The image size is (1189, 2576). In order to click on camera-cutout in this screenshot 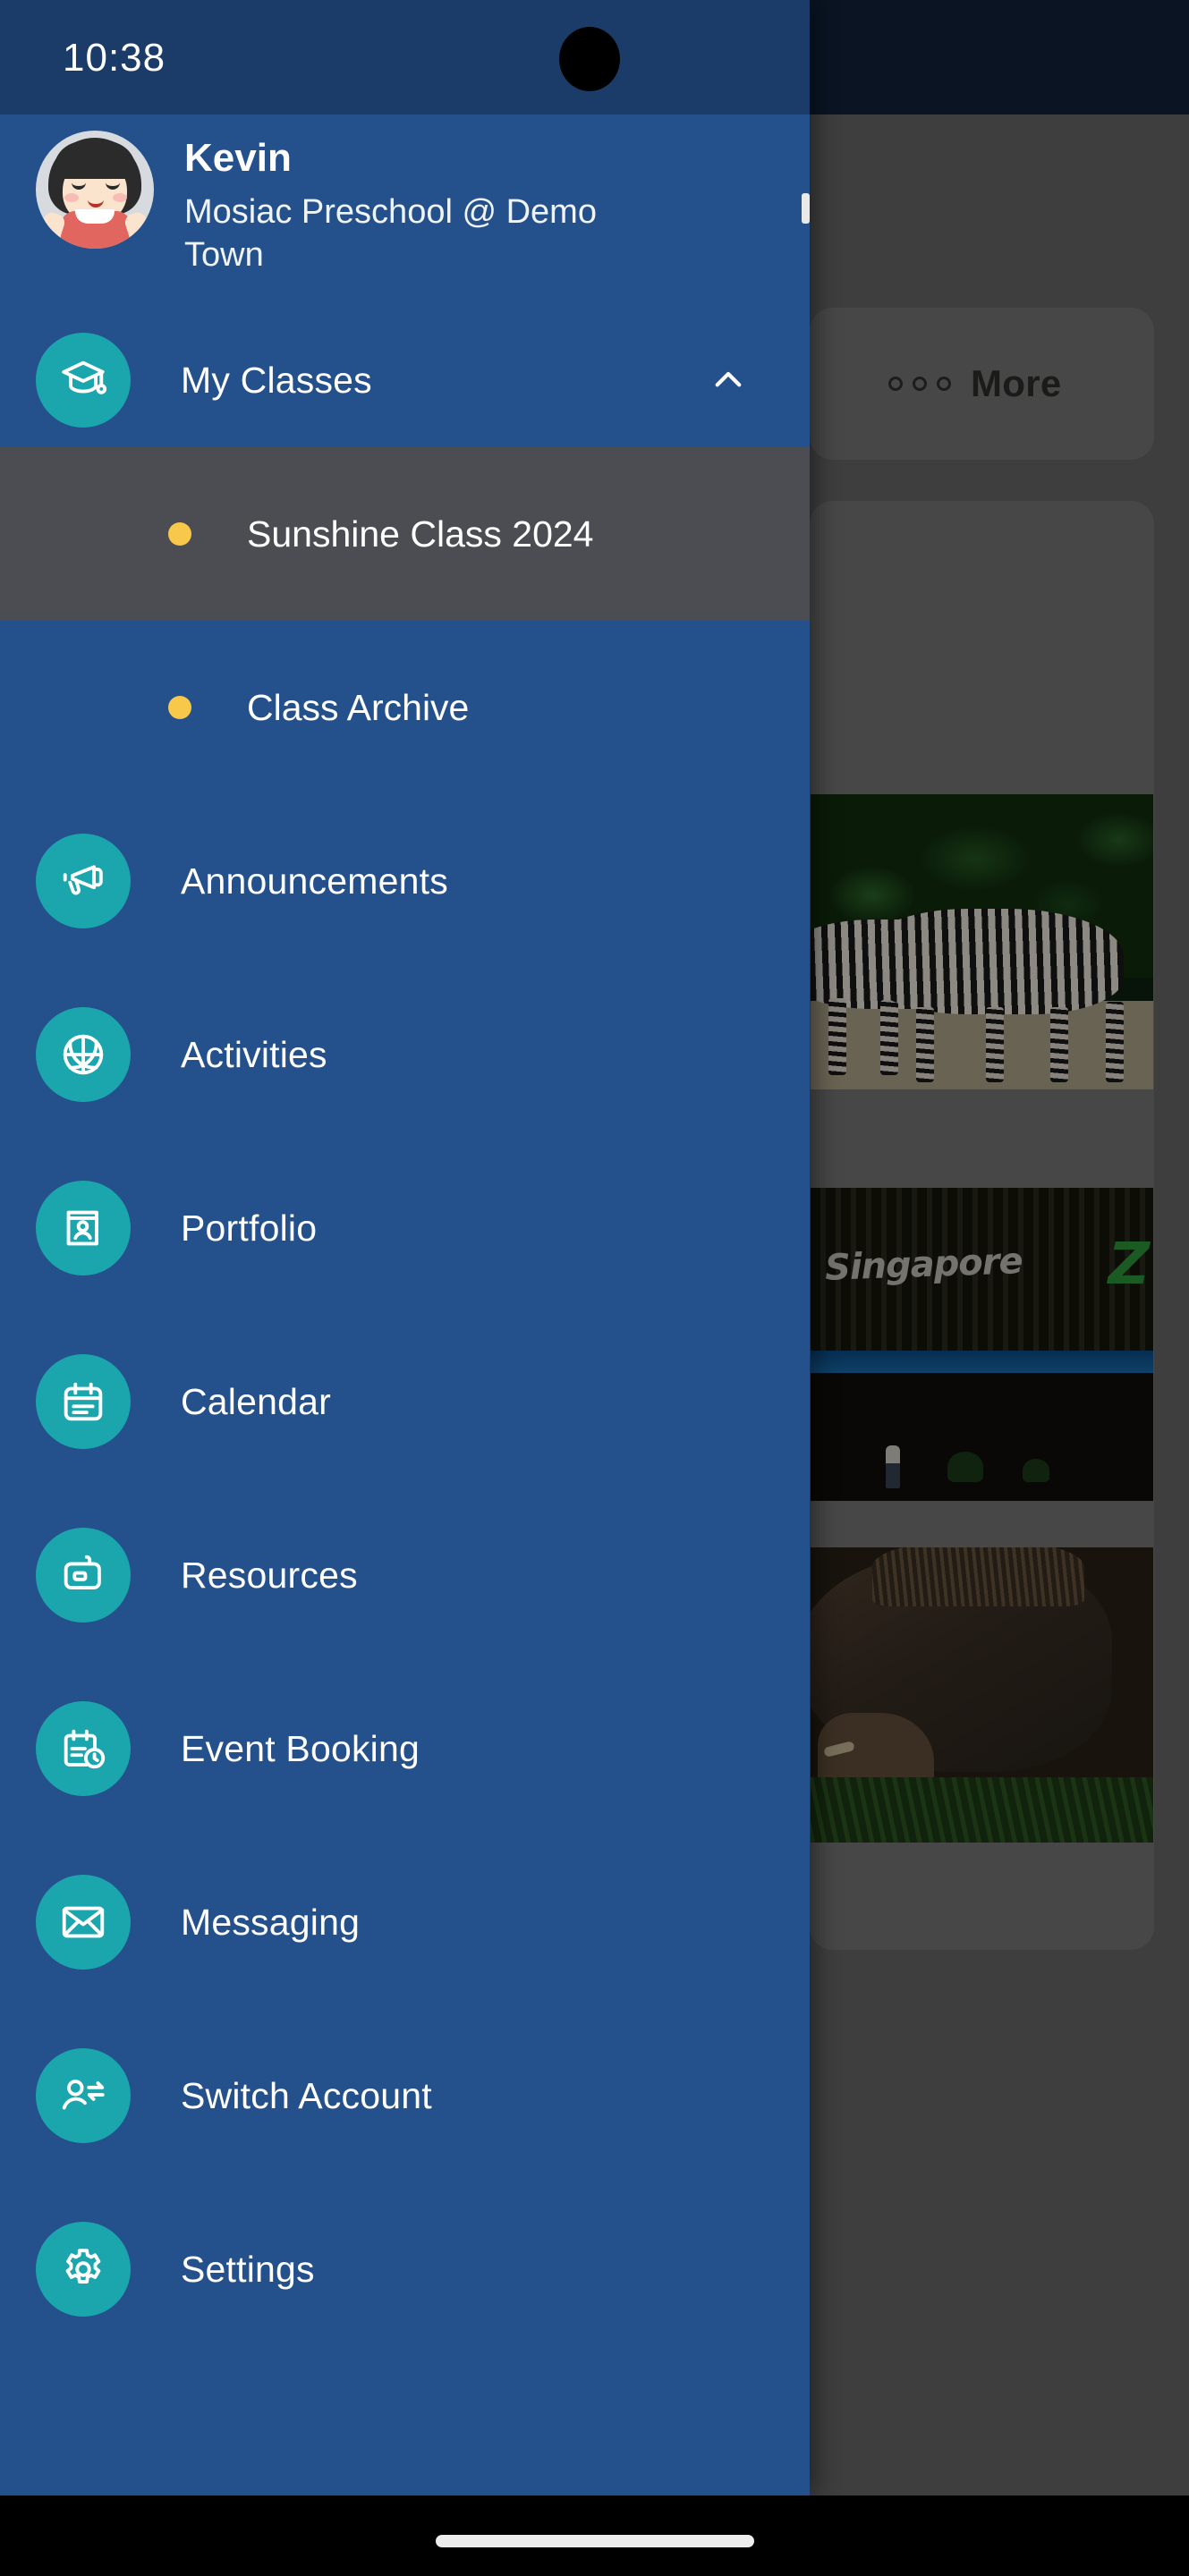, I will do `click(589, 59)`.